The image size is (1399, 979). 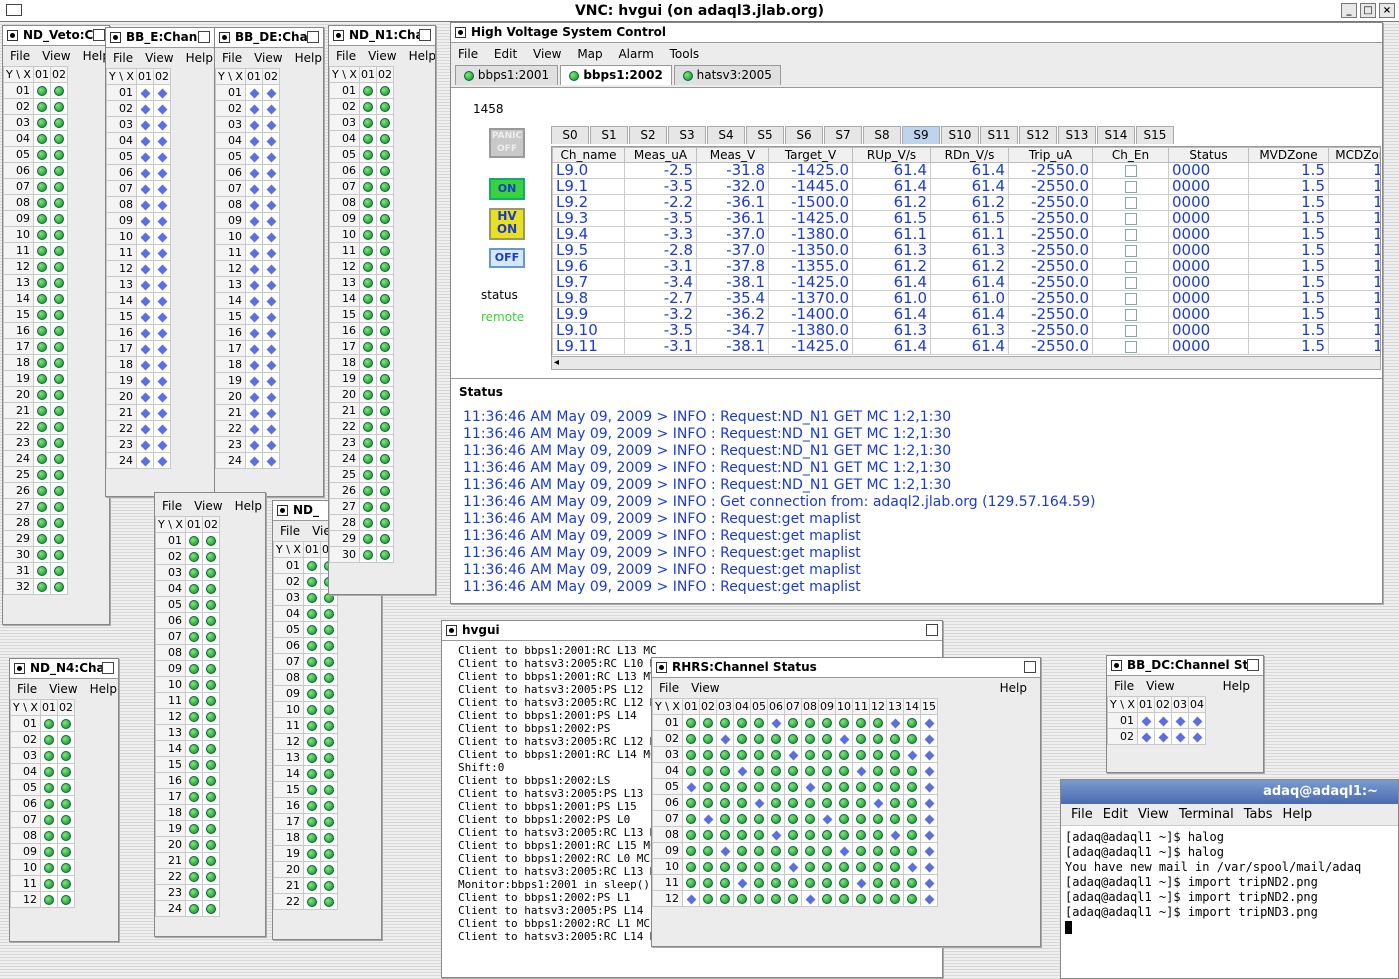 What do you see at coordinates (635, 54) in the screenshot?
I see `menu-alarm: Alarm` at bounding box center [635, 54].